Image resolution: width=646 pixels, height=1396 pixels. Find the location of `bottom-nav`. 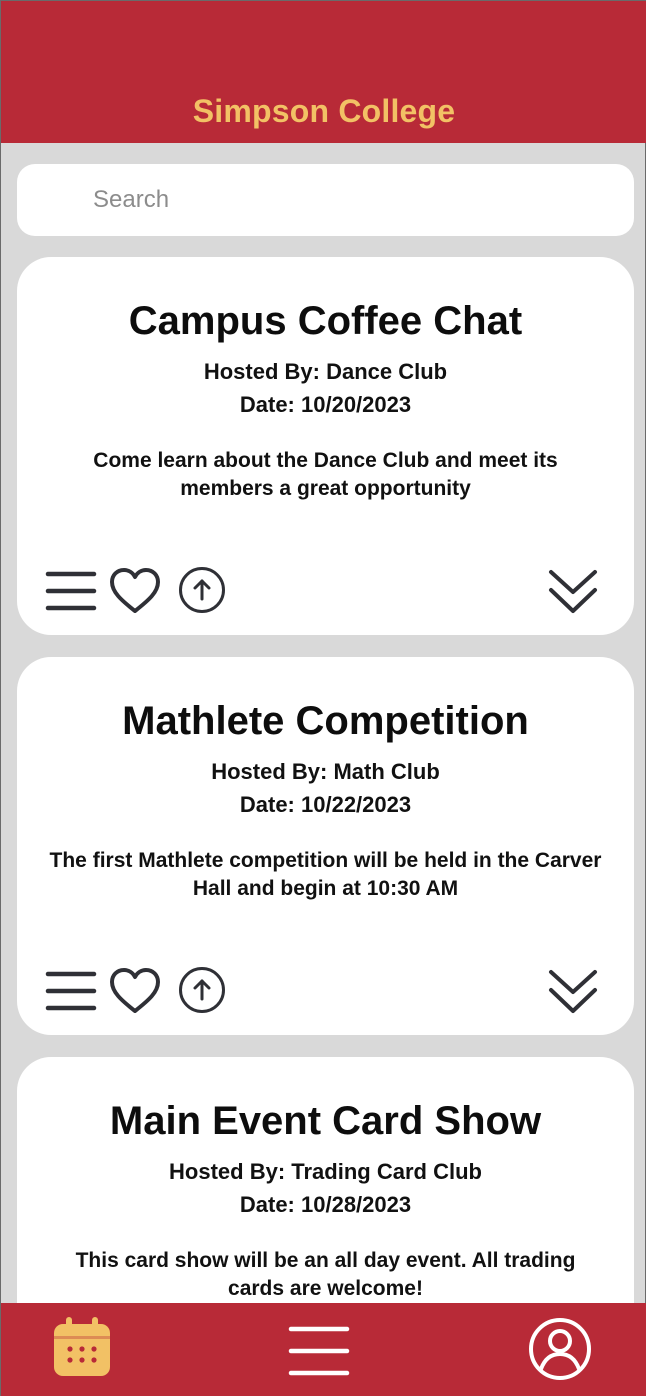

bottom-nav is located at coordinates (323, 1349).